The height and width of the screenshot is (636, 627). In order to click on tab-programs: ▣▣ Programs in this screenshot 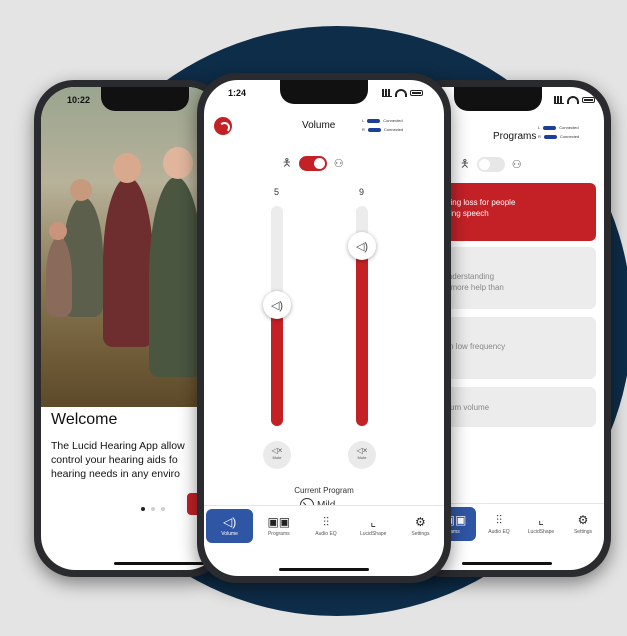, I will do `click(278, 526)`.